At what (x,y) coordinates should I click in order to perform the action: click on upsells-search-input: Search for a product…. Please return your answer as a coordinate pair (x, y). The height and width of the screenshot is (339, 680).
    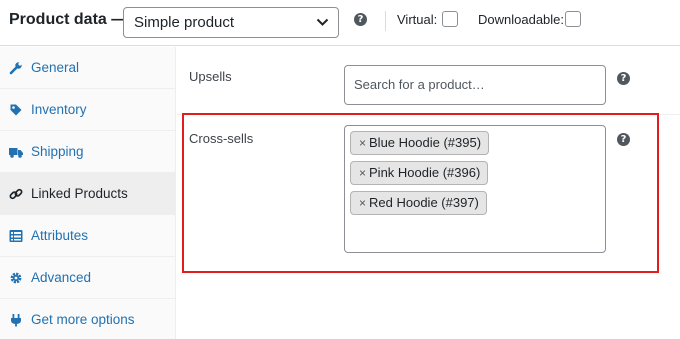
    Looking at the image, I should click on (475, 85).